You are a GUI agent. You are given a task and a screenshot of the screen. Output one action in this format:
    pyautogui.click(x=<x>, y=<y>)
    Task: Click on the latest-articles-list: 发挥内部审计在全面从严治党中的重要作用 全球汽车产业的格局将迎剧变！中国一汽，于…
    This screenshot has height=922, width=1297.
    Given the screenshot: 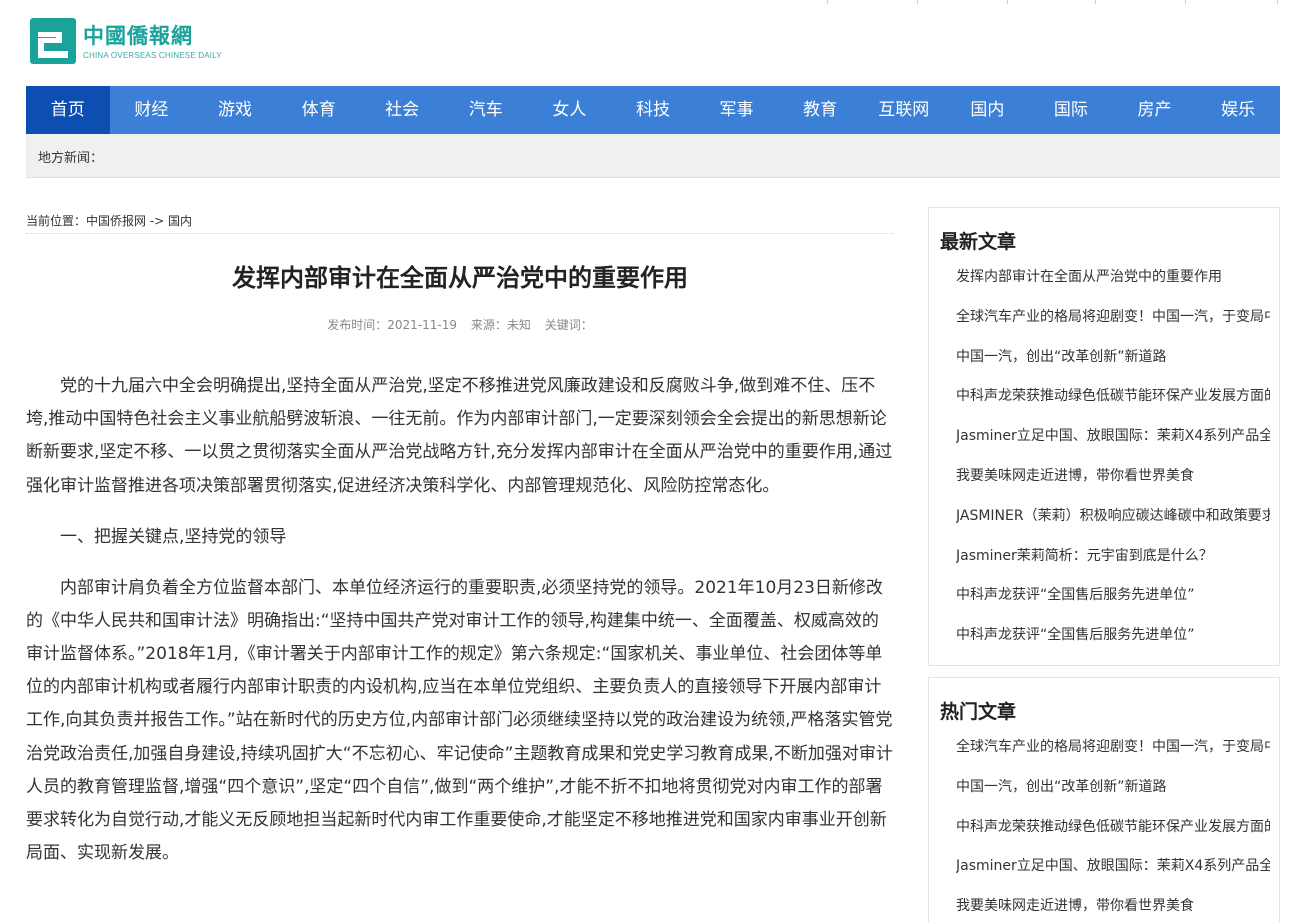 What is the action you would take?
    pyautogui.click(x=1117, y=457)
    